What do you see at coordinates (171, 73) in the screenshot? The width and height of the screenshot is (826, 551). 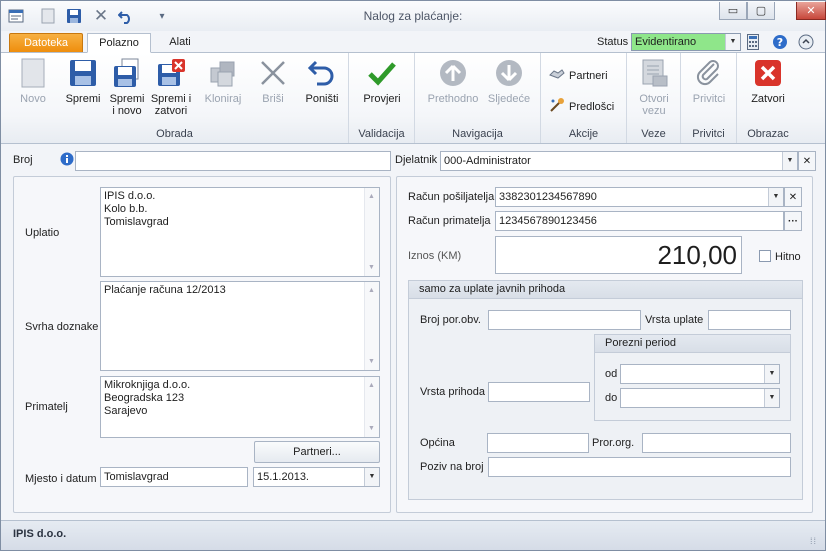 I see `save-close-icon` at bounding box center [171, 73].